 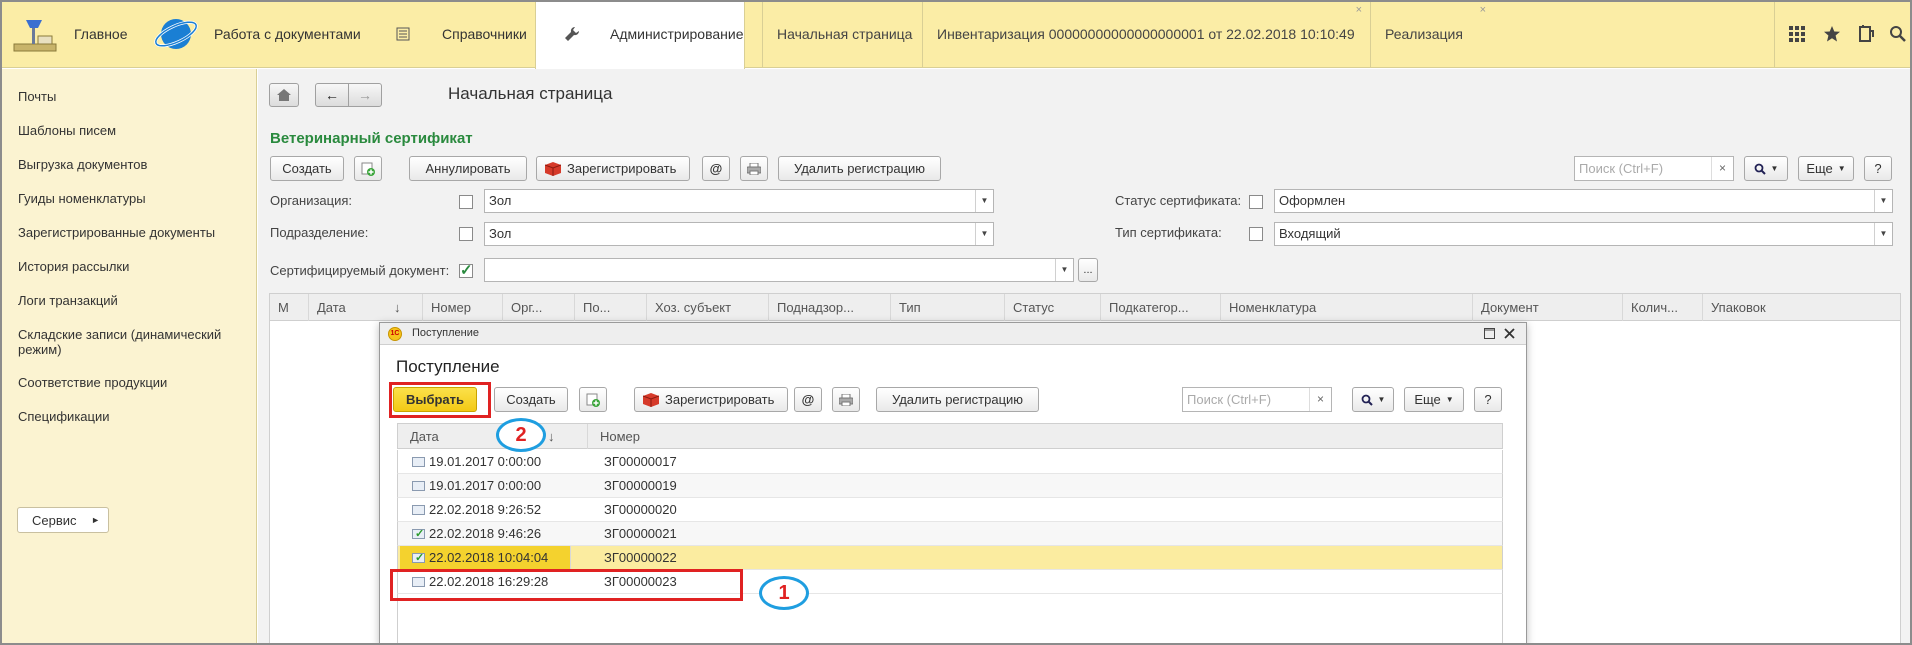 What do you see at coordinates (1256, 202) in the screenshot?
I see `status-checkbox` at bounding box center [1256, 202].